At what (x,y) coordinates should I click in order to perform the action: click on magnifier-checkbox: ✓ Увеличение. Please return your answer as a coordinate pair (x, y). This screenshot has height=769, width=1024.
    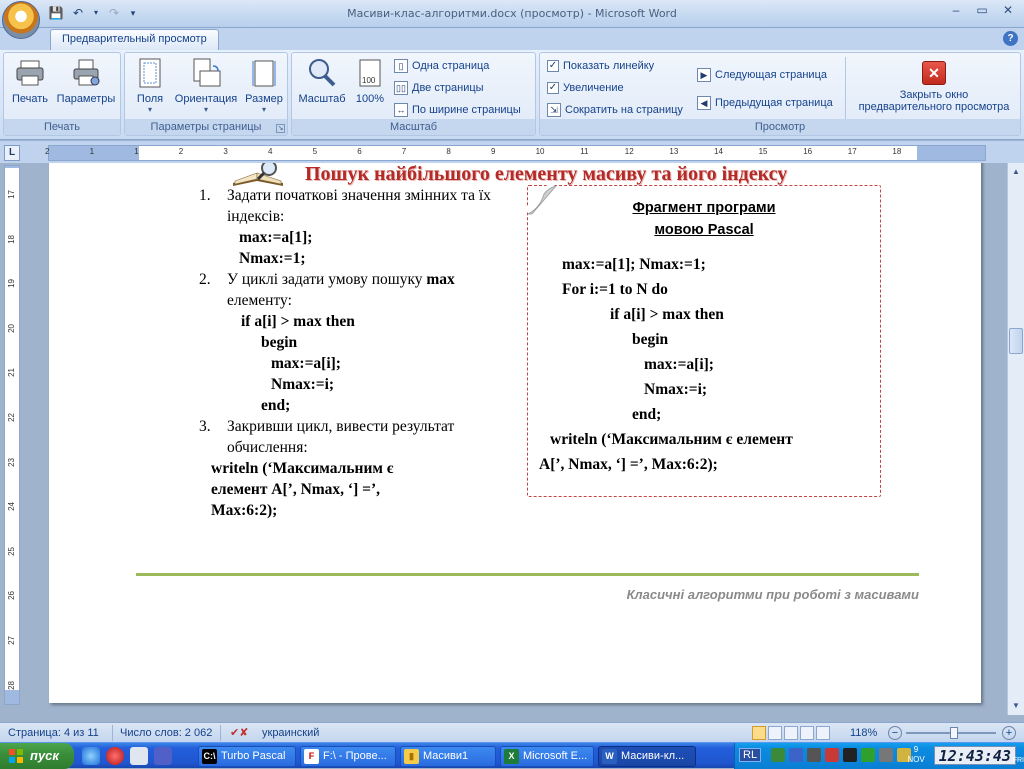
    Looking at the image, I should click on (585, 88).